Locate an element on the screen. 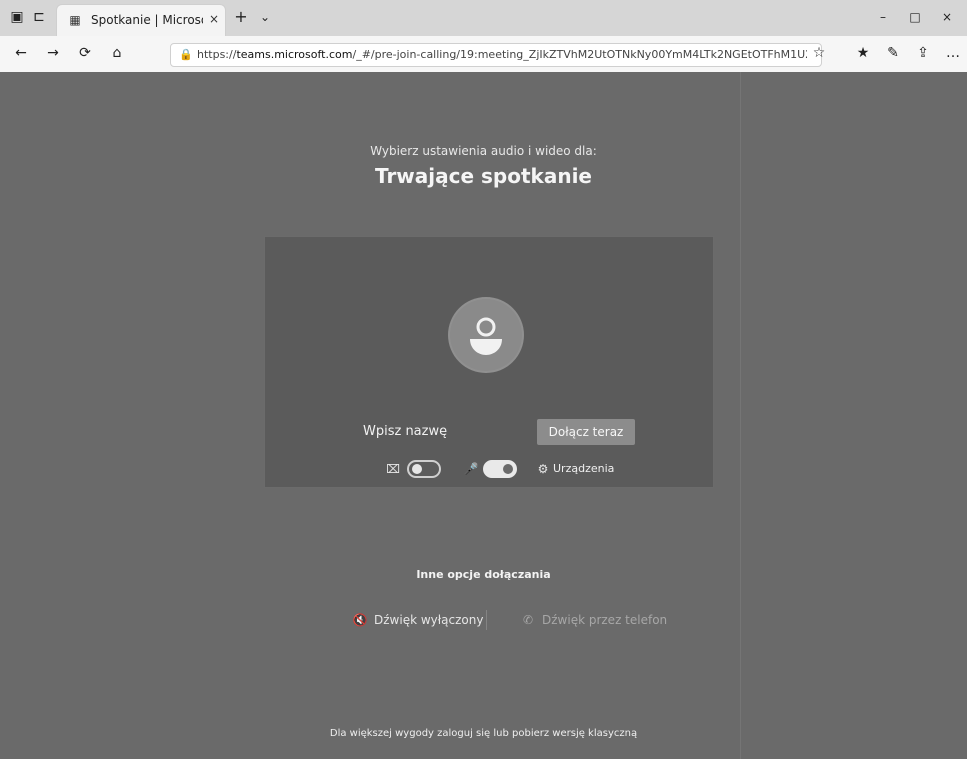 Image resolution: width=967 pixels, height=759 pixels. favorite-star-icon: ☆ is located at coordinates (819, 53).